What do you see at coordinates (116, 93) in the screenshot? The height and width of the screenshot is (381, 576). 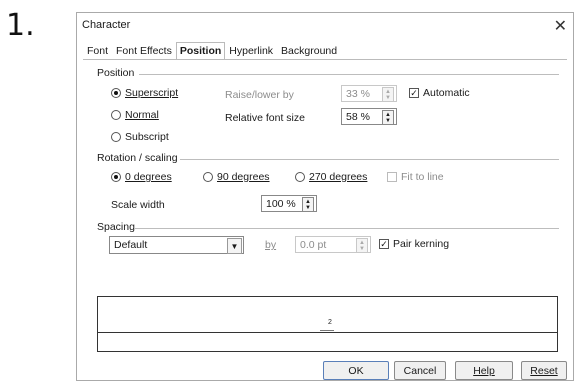 I see `superscript-radio-dot` at bounding box center [116, 93].